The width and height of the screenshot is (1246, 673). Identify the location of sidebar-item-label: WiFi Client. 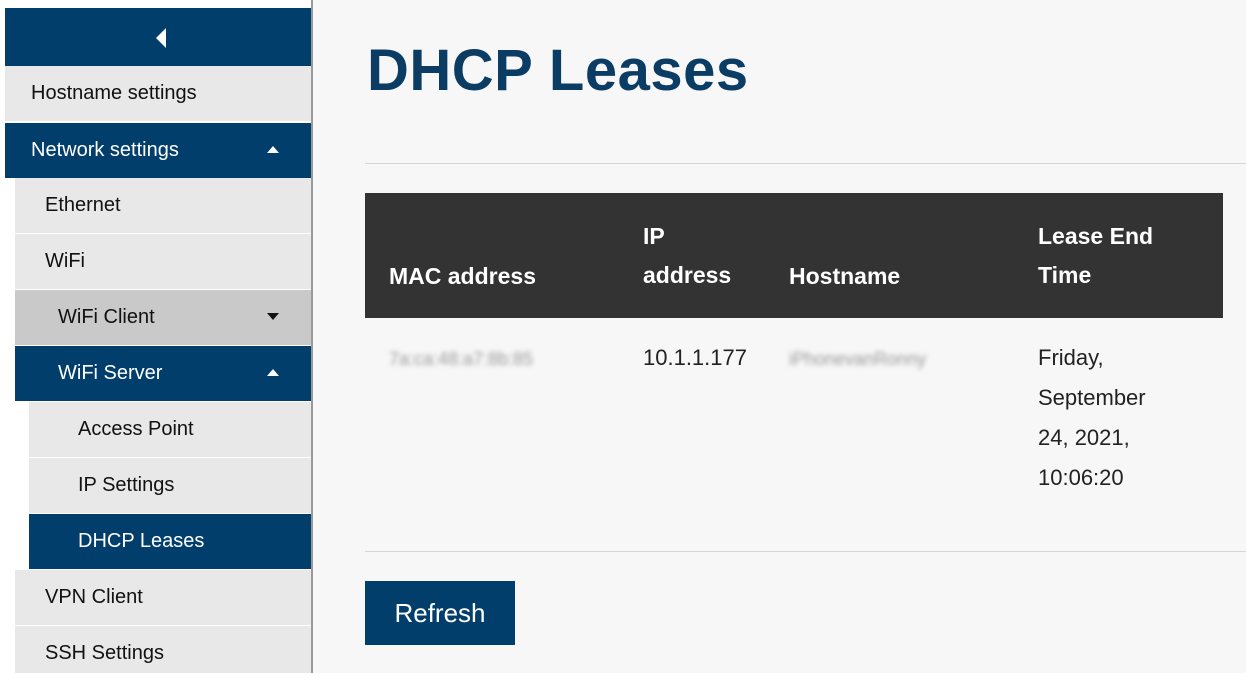
(106, 317).